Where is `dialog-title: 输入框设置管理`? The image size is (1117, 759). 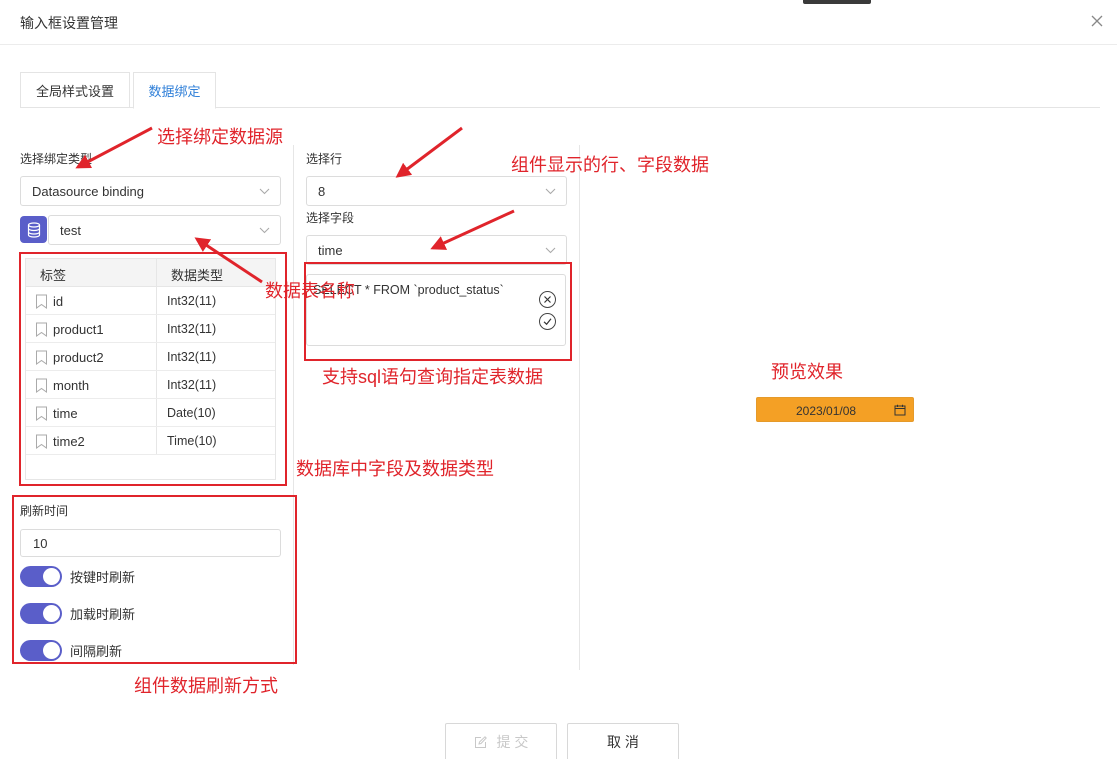
dialog-title: 输入框设置管理 is located at coordinates (69, 23).